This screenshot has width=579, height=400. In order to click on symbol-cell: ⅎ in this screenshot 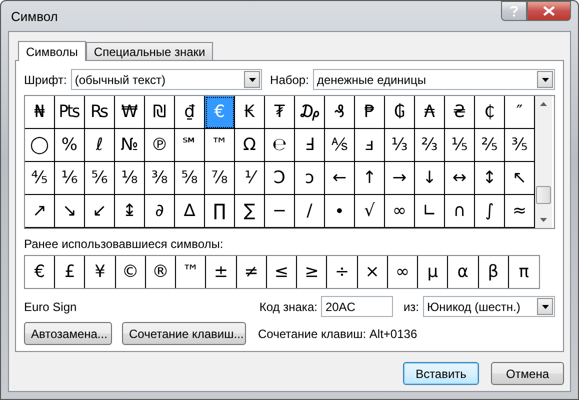, I will do `click(370, 145)`.